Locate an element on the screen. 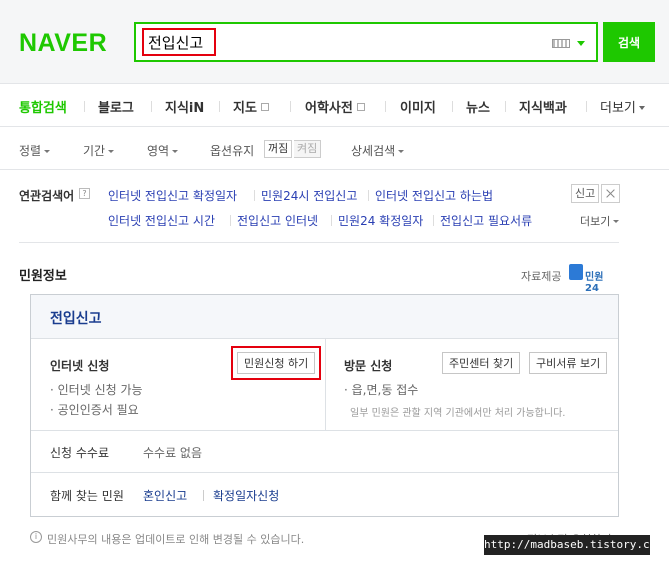 The height and width of the screenshot is (570, 669). info-icon: i is located at coordinates (36, 537).